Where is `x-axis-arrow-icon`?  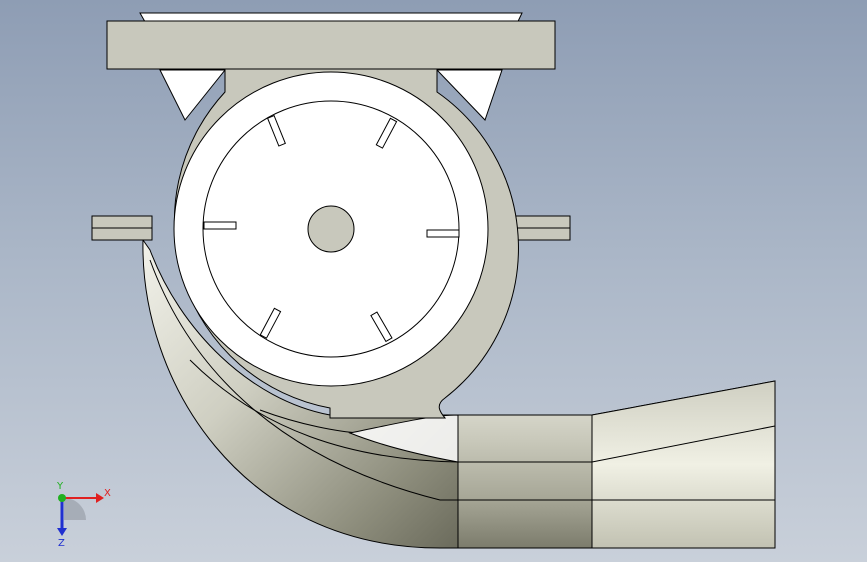 x-axis-arrow-icon is located at coordinates (100, 498).